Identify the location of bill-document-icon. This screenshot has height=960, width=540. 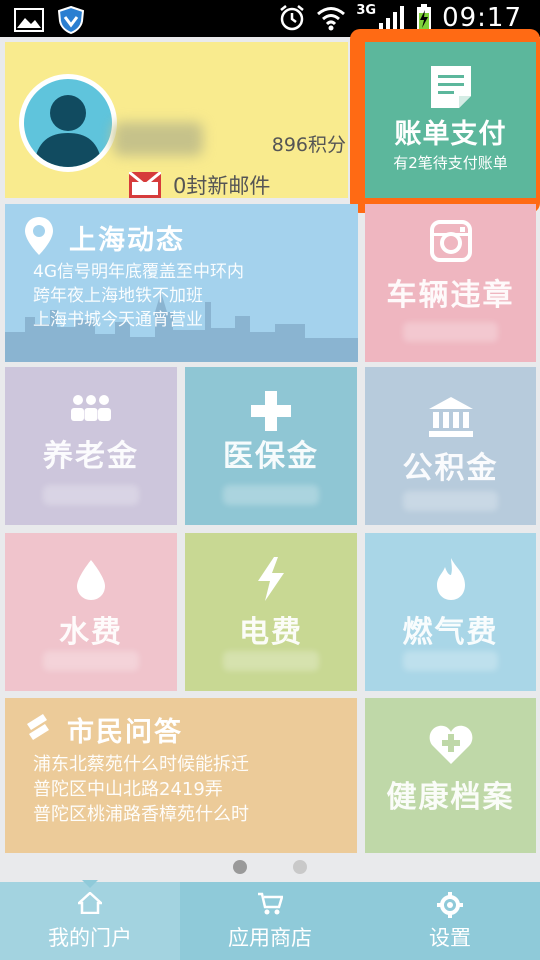
(450, 87).